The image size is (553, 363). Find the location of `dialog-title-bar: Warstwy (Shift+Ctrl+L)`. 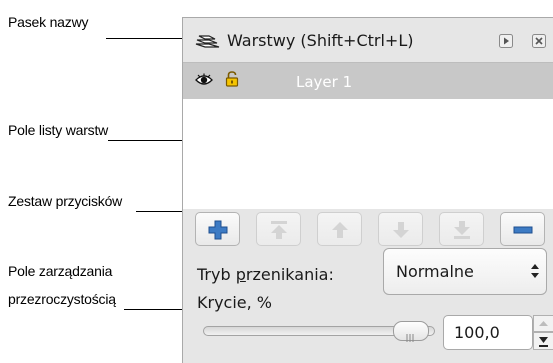

dialog-title-bar: Warstwy (Shift+Ctrl+L) is located at coordinates (368, 40).